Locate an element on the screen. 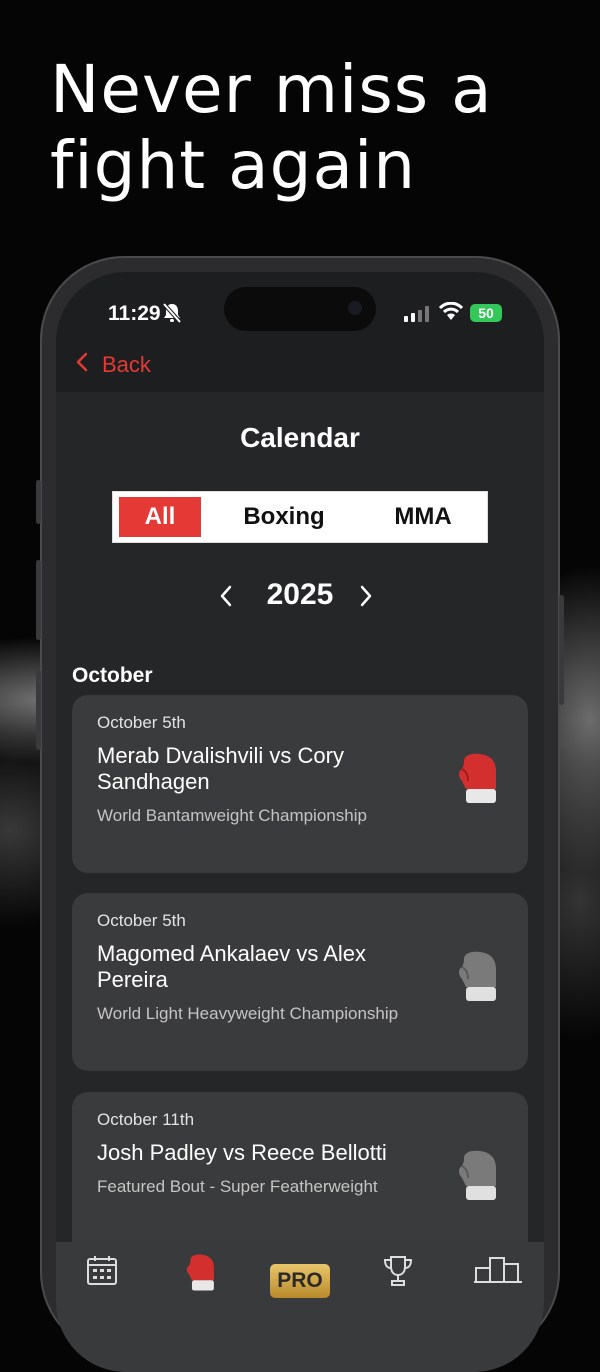  tab-leaderboard is located at coordinates (498, 1274).